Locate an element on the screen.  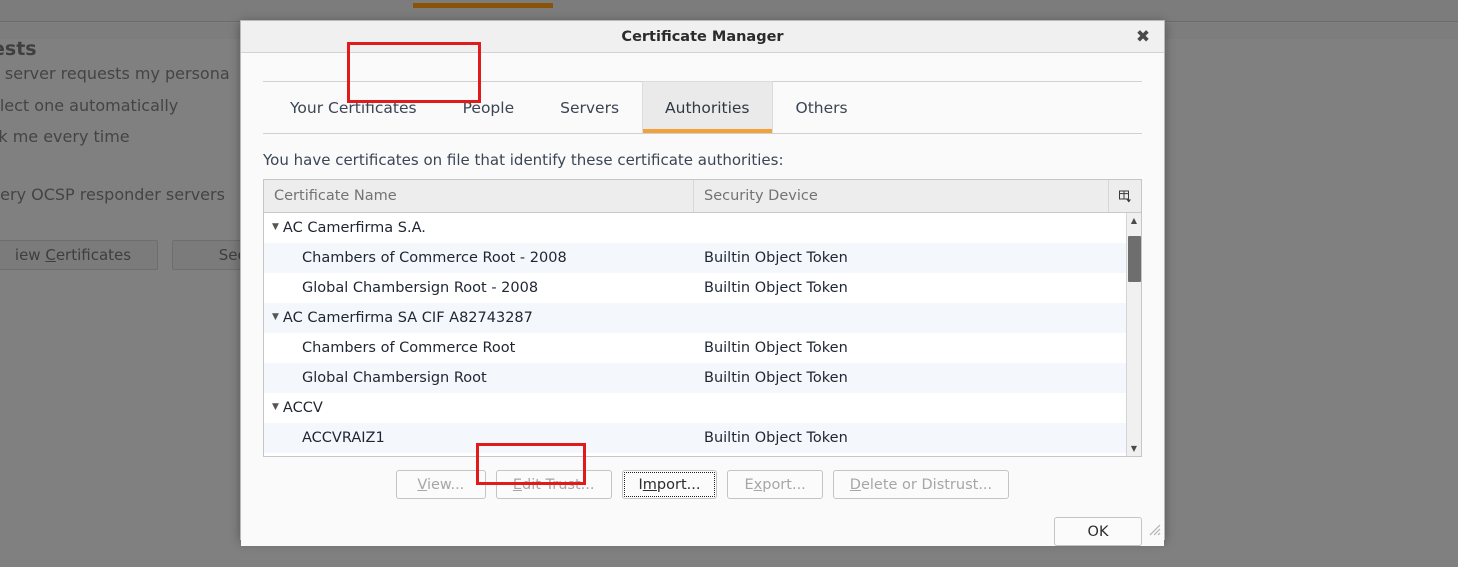
group-label: AC Camerfirma S.A. is located at coordinates (354, 228).